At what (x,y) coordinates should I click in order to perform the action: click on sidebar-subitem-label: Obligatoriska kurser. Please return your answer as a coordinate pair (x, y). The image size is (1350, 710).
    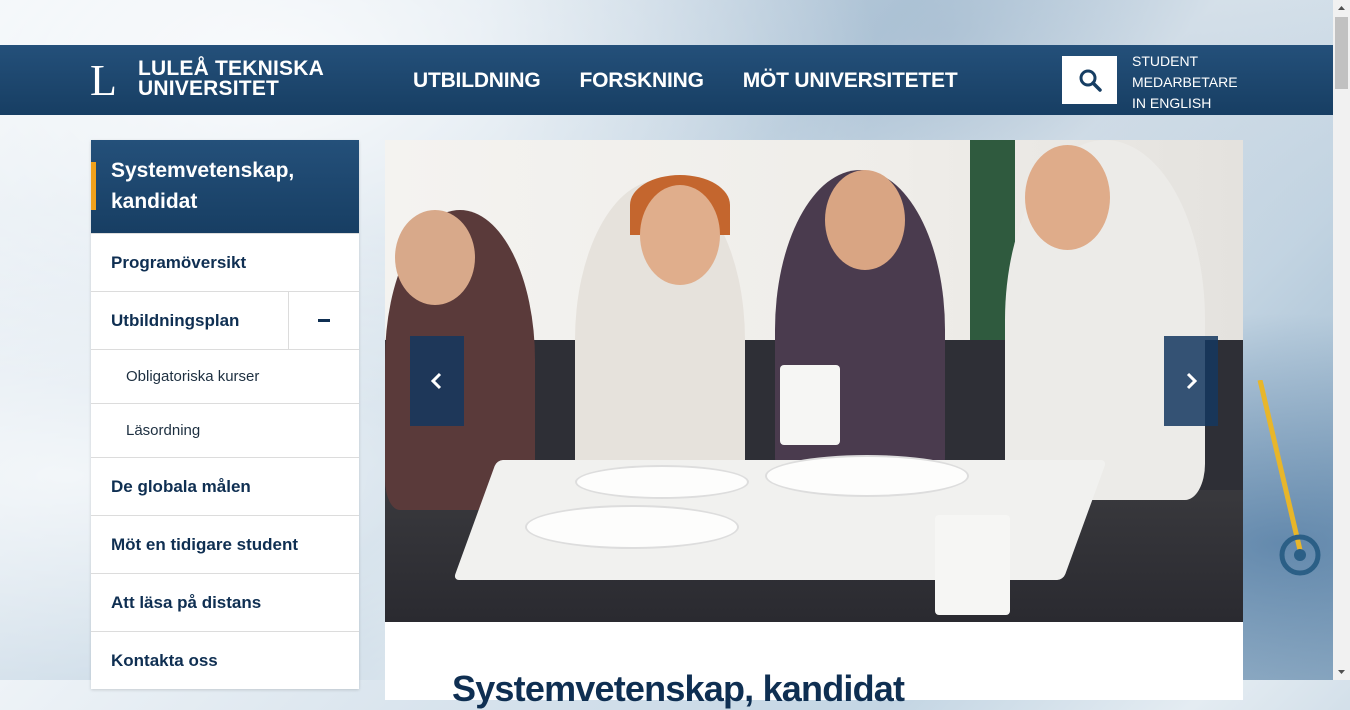
    Looking at the image, I should click on (193, 376).